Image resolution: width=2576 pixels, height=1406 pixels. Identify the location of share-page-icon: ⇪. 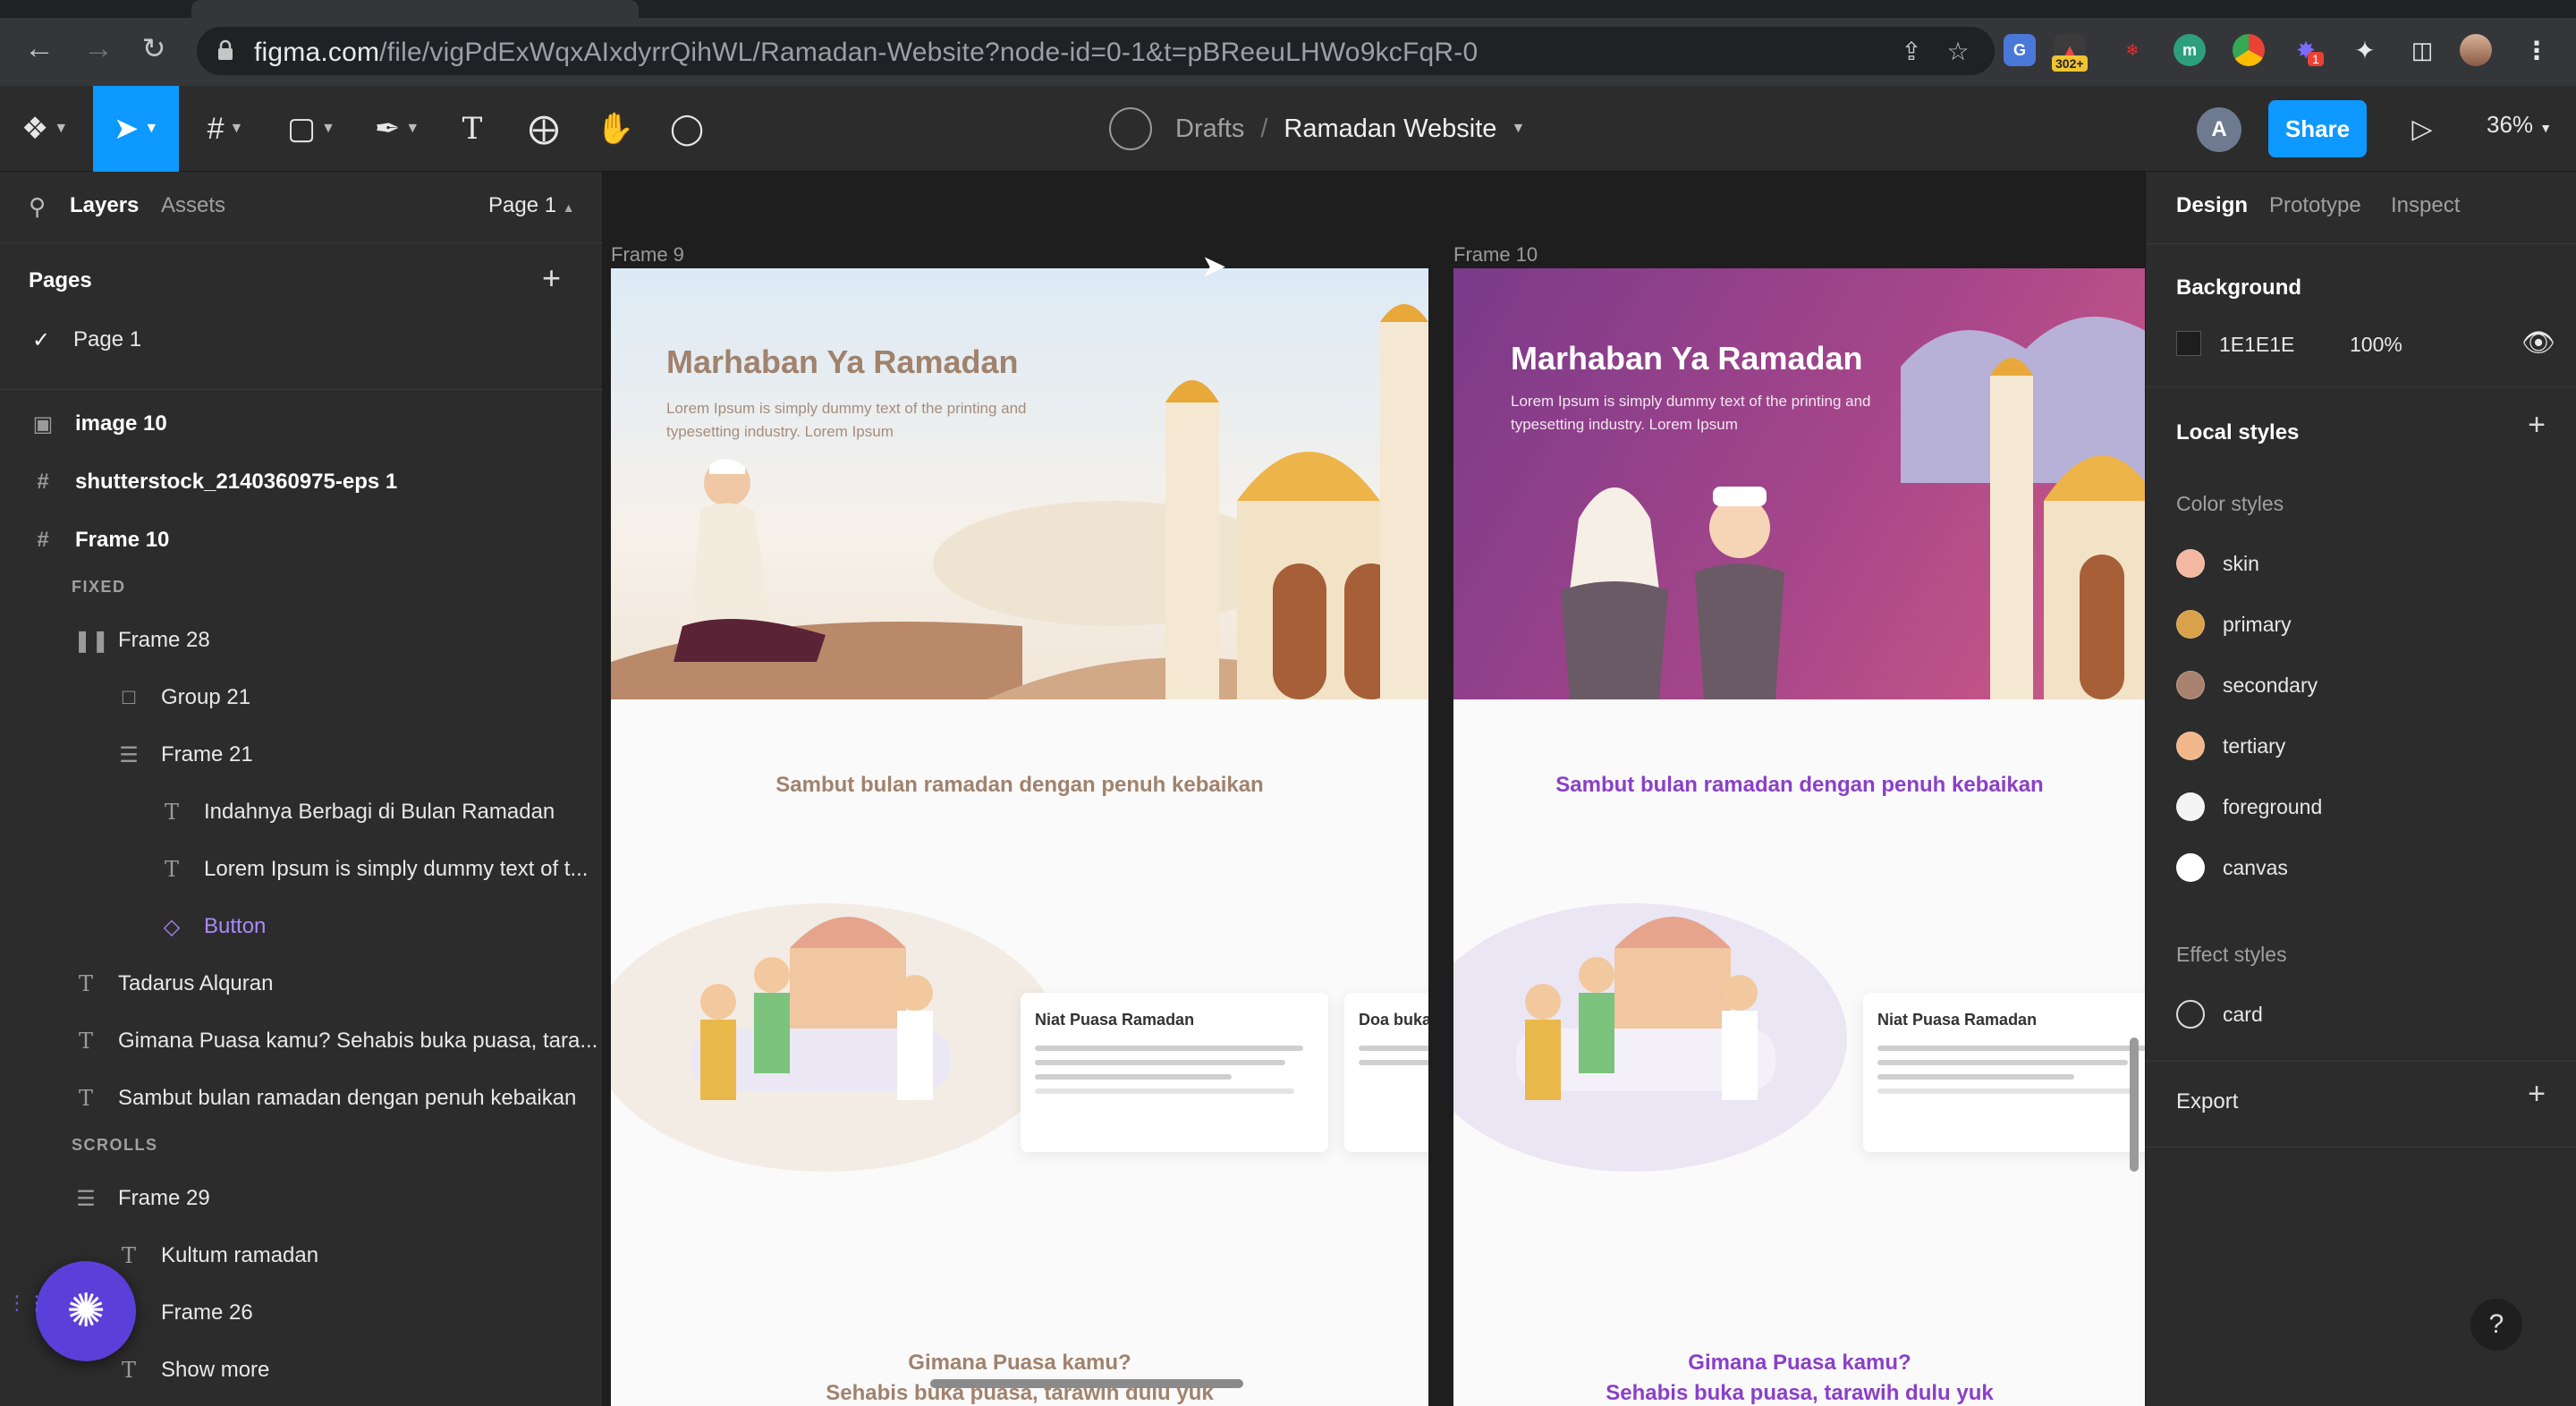
(1911, 51).